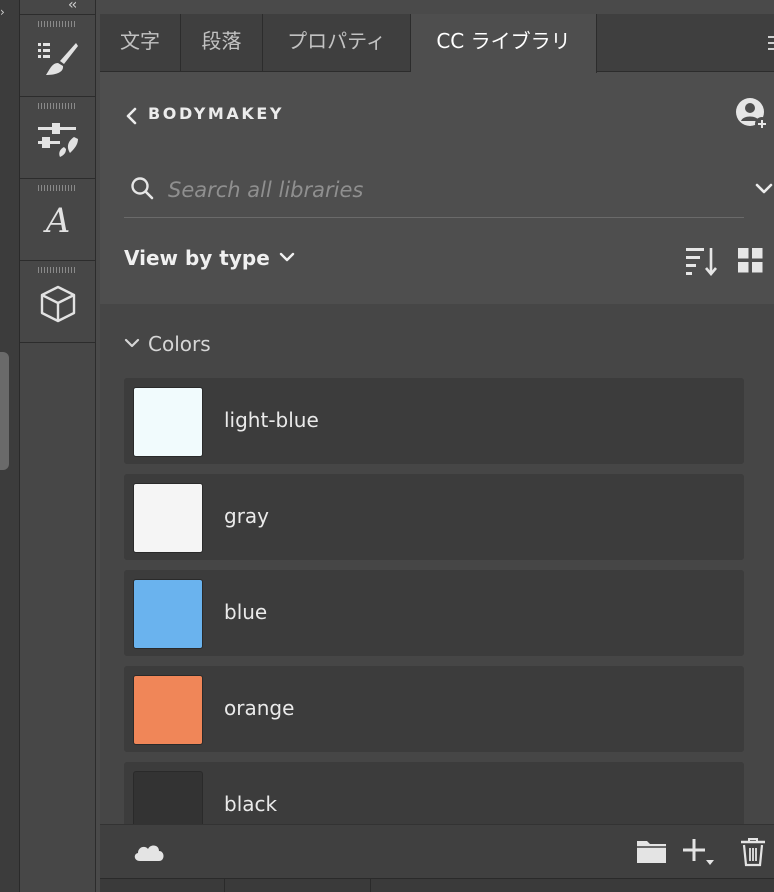 This screenshot has height=892, width=774. Describe the element at coordinates (142, 188) in the screenshot. I see `search-icon` at that location.